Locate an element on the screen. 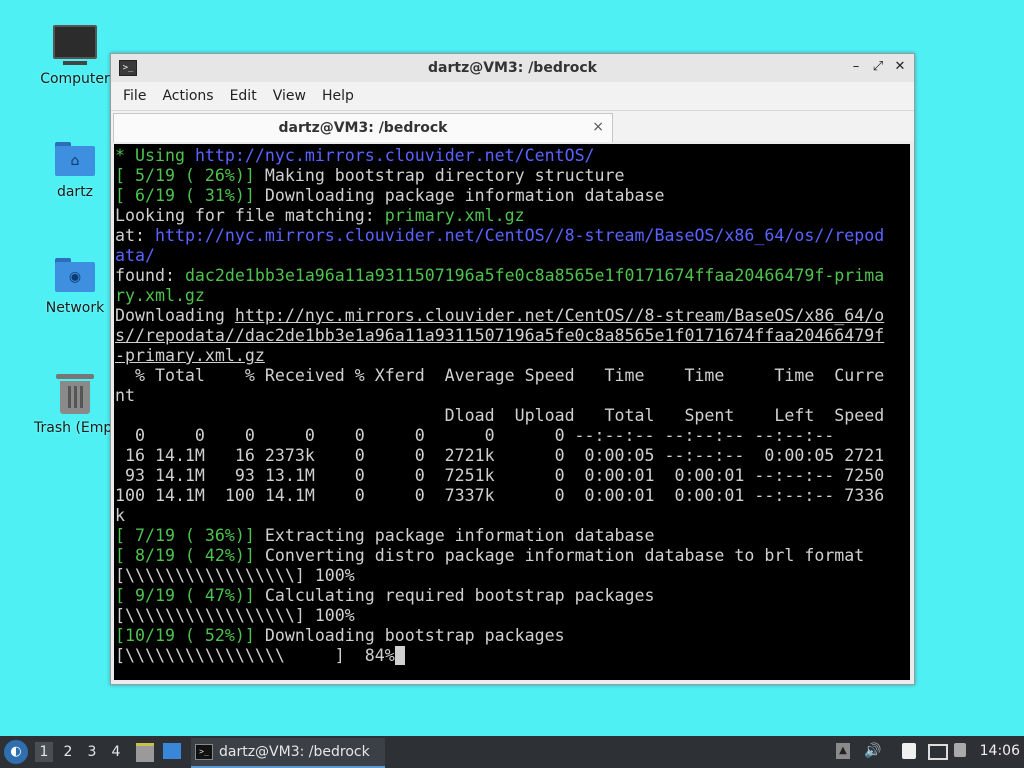  terminal-segment: Dload Upload Total Spent Left Speed is located at coordinates (500, 415).